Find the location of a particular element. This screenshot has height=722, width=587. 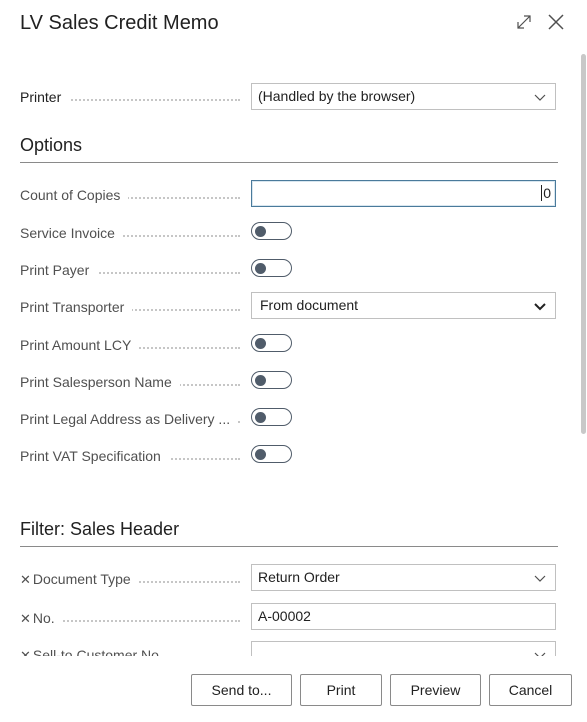

cancel-button: Cancel is located at coordinates (530, 690).